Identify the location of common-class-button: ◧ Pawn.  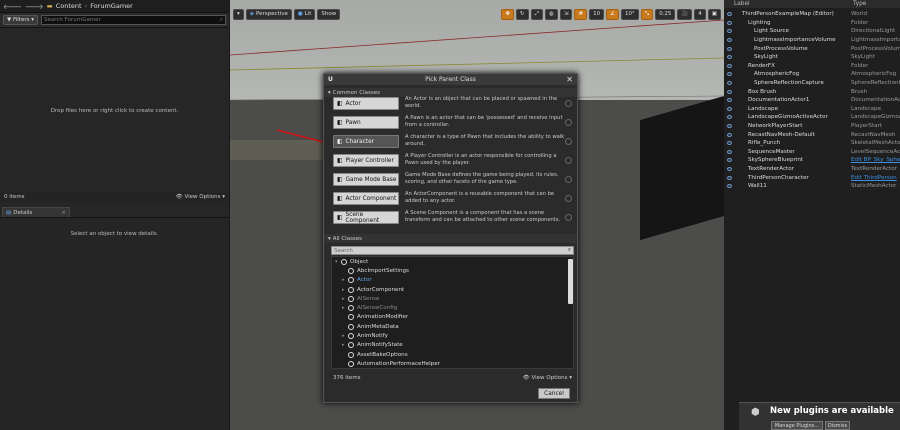
(366, 122).